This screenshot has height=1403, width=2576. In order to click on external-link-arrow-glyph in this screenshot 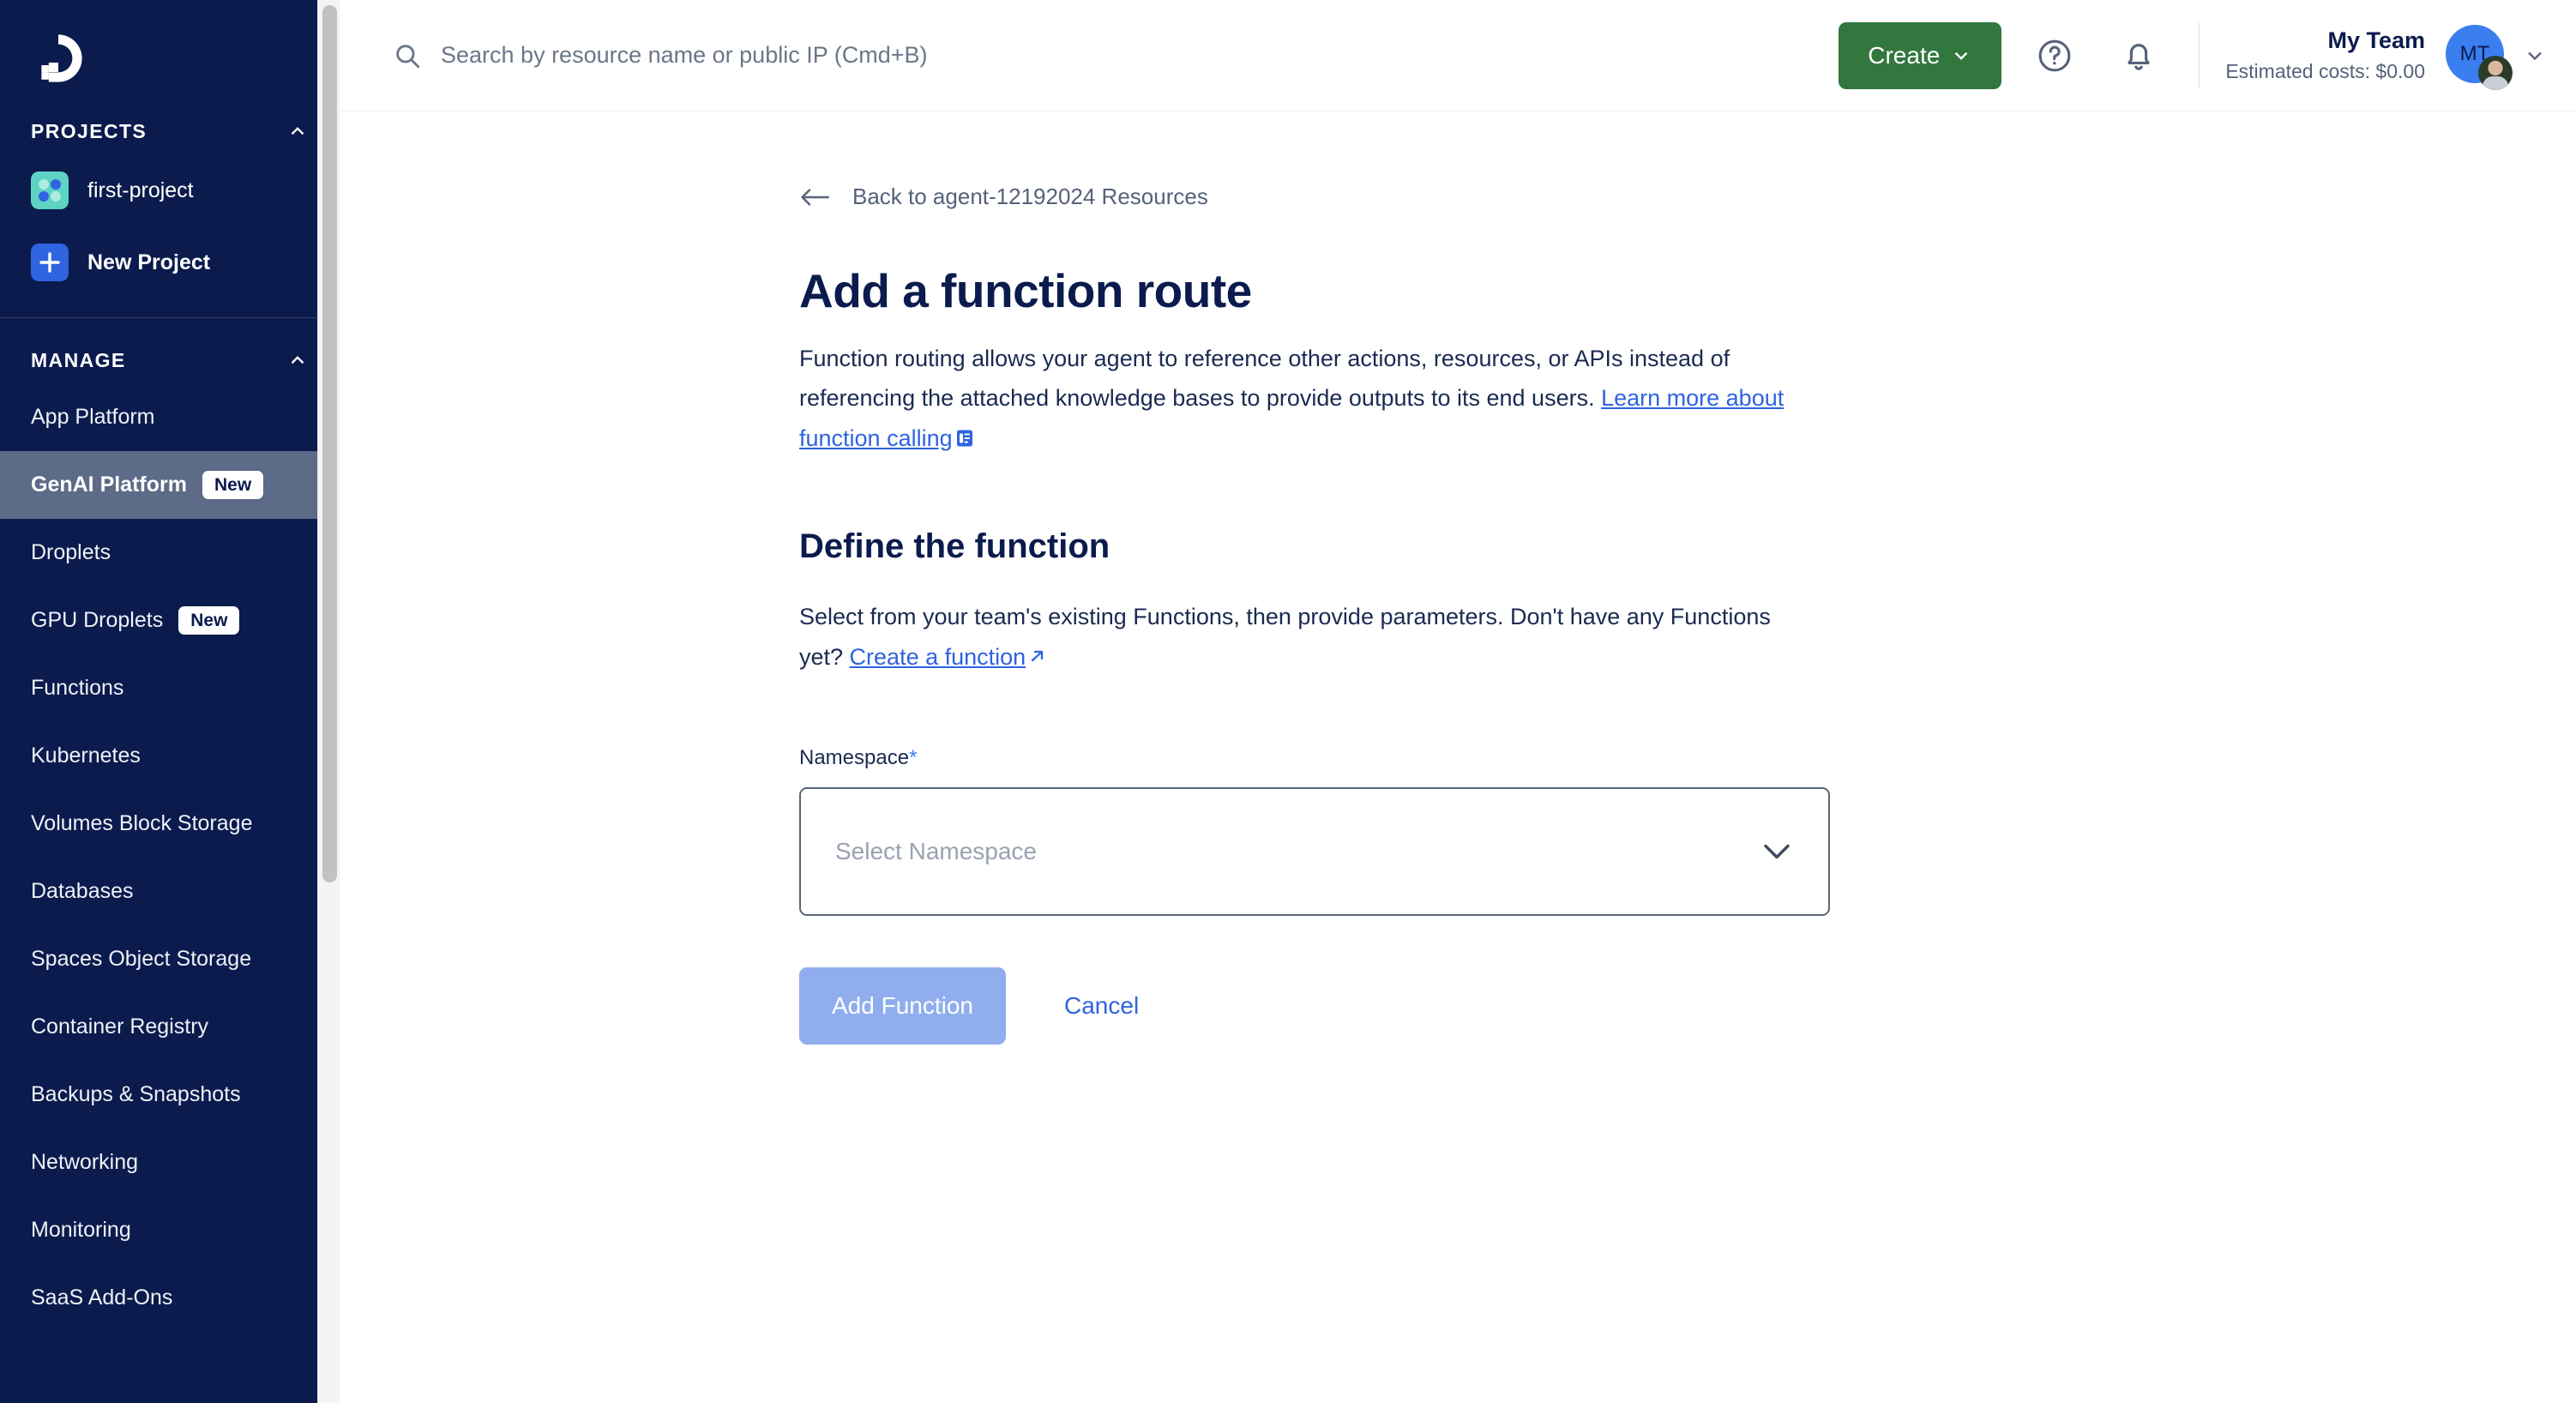, I will do `click(1038, 655)`.